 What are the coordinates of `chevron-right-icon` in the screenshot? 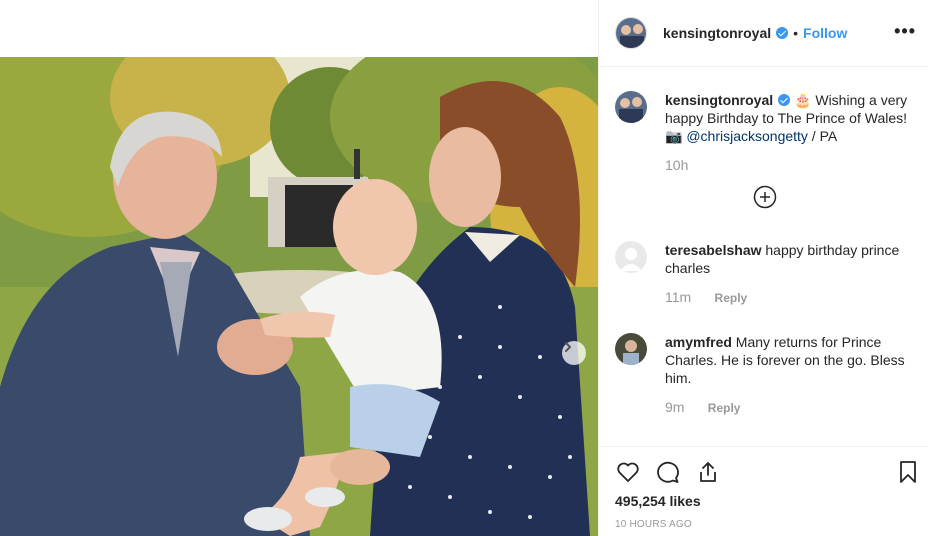 It's located at (568, 347).